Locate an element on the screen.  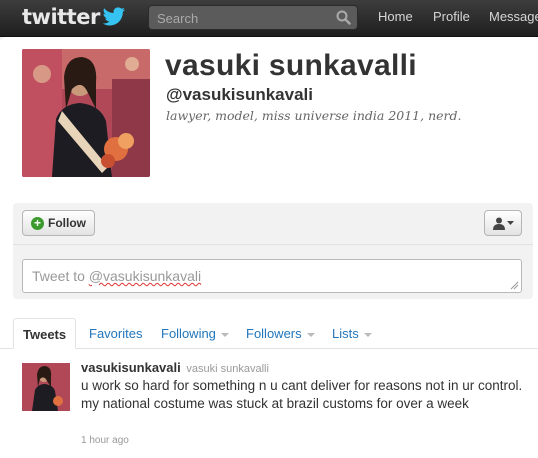
tweet-avatar is located at coordinates (46, 387).